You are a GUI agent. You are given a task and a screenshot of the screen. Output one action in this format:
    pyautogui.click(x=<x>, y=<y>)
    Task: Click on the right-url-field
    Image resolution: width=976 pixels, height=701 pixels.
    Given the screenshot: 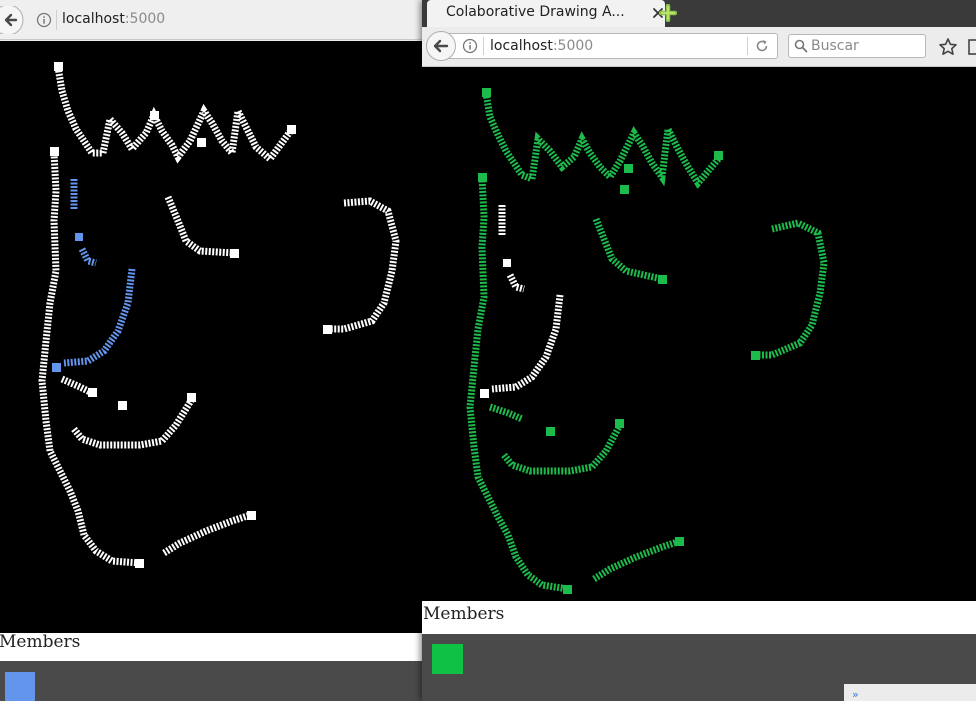 What is the action you would take?
    pyautogui.click(x=602, y=46)
    